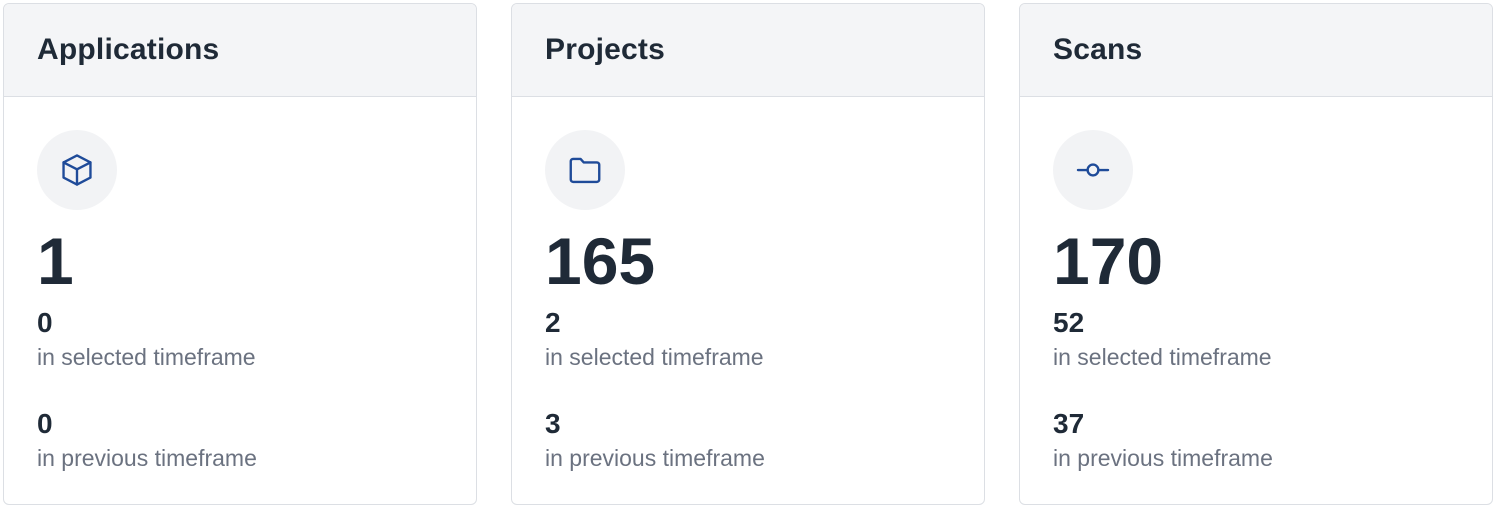 This screenshot has width=1495, height=506. What do you see at coordinates (45, 322) in the screenshot?
I see `selected-timeframe-value: 0` at bounding box center [45, 322].